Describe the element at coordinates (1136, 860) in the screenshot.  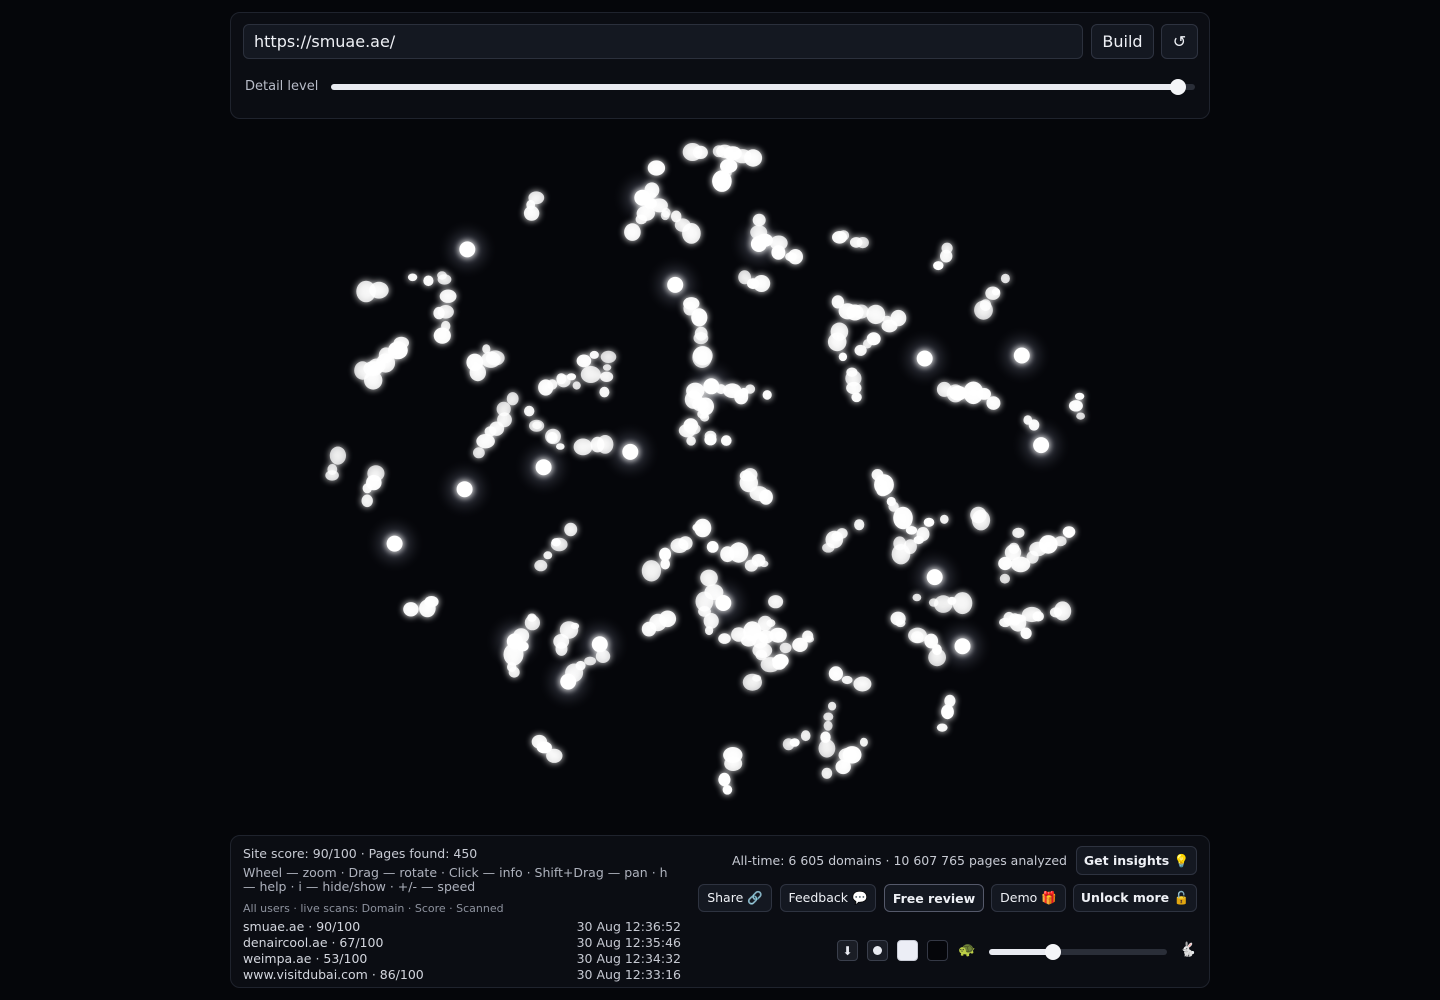
I see `get-insights-button: Get insights 💡` at that location.